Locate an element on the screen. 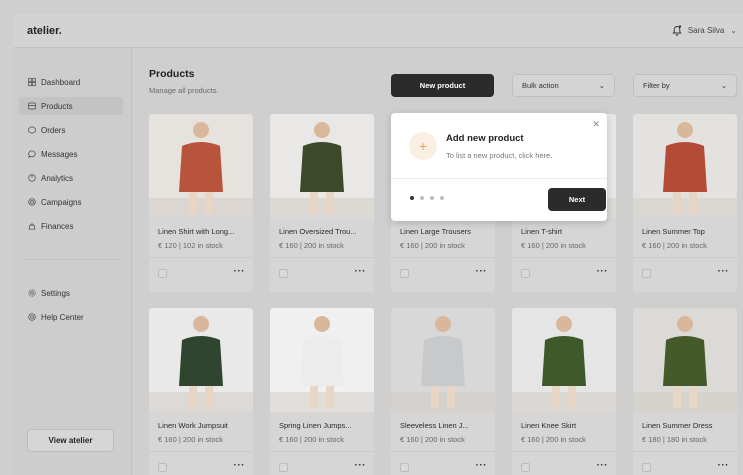 This screenshot has width=743, height=475. sidebar-item-analytics: Analytics is located at coordinates (71, 178).